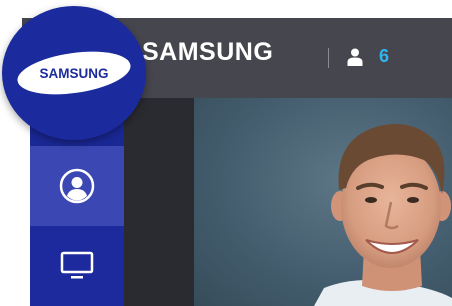 This screenshot has width=452, height=306. I want to click on header-brand-title: SAMSUNG, so click(208, 52).